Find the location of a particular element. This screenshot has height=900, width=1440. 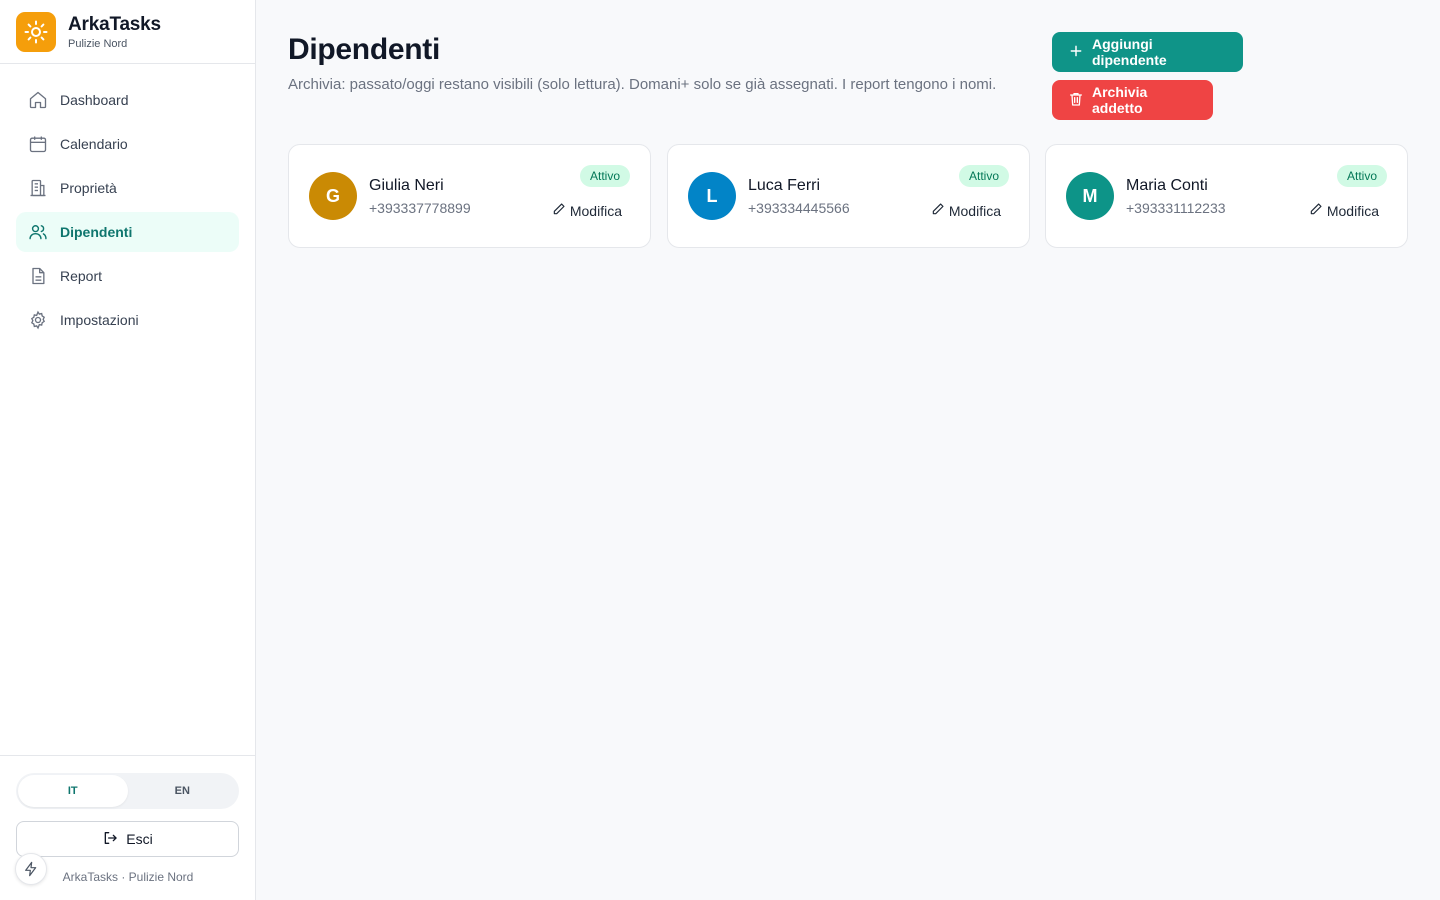

calendar-icon is located at coordinates (38, 144).